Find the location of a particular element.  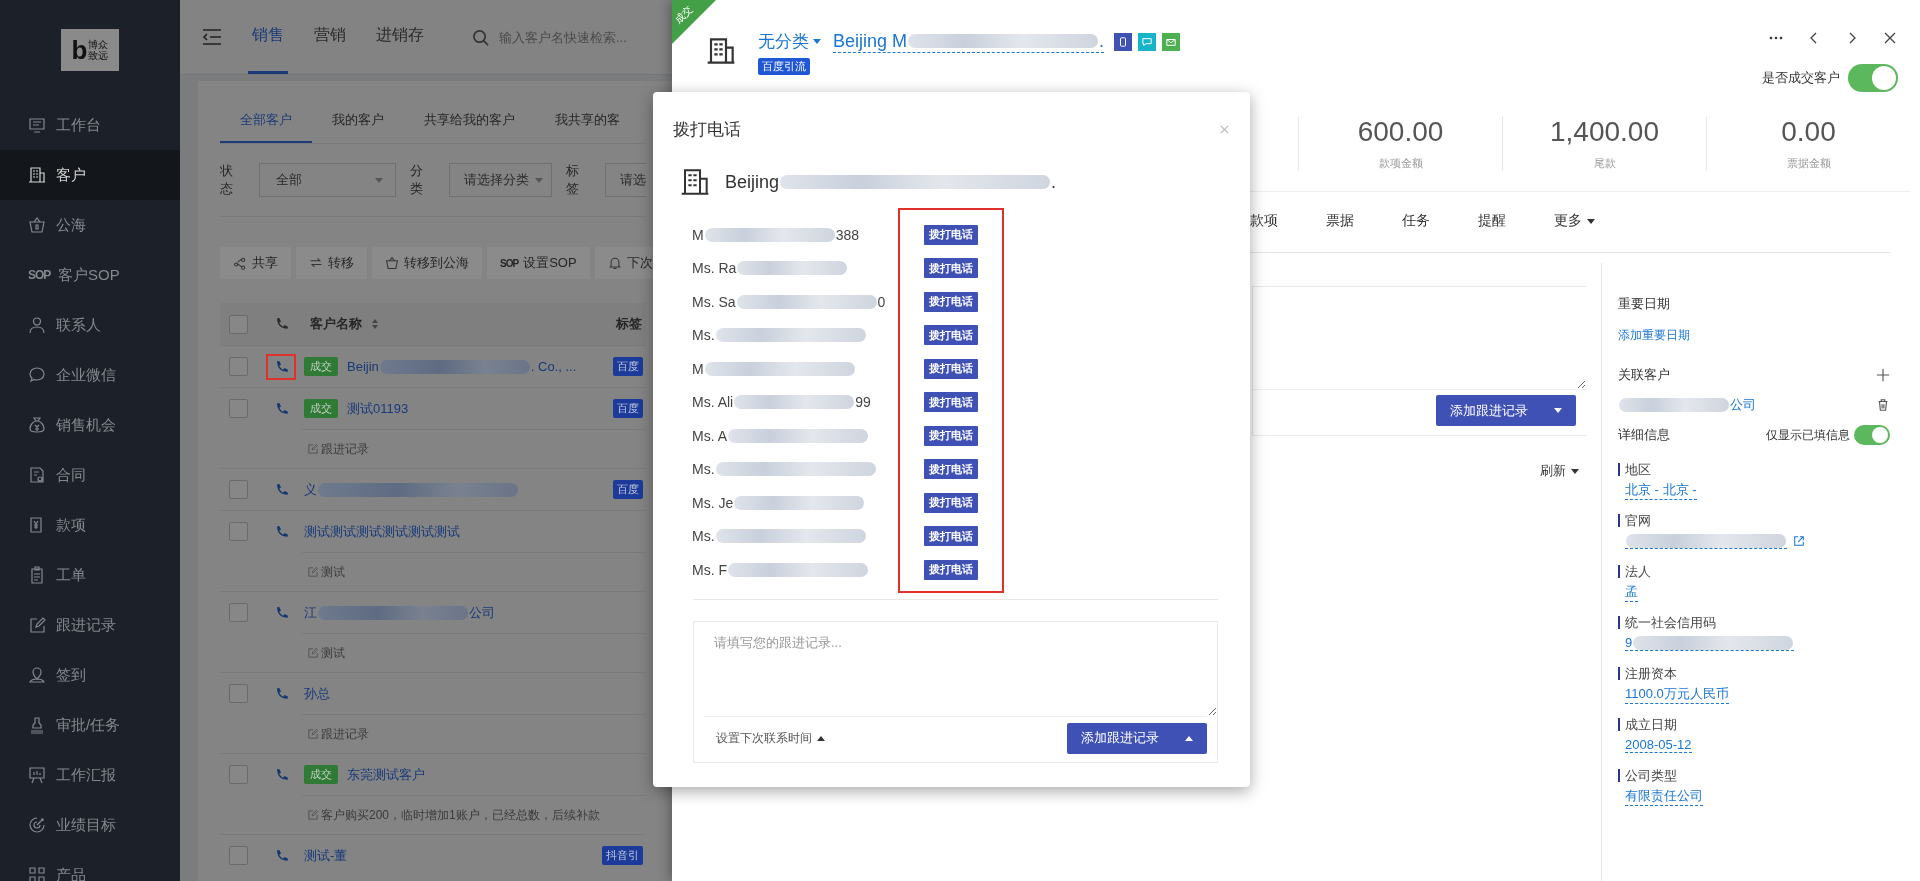

building-icon is located at coordinates (721, 51).